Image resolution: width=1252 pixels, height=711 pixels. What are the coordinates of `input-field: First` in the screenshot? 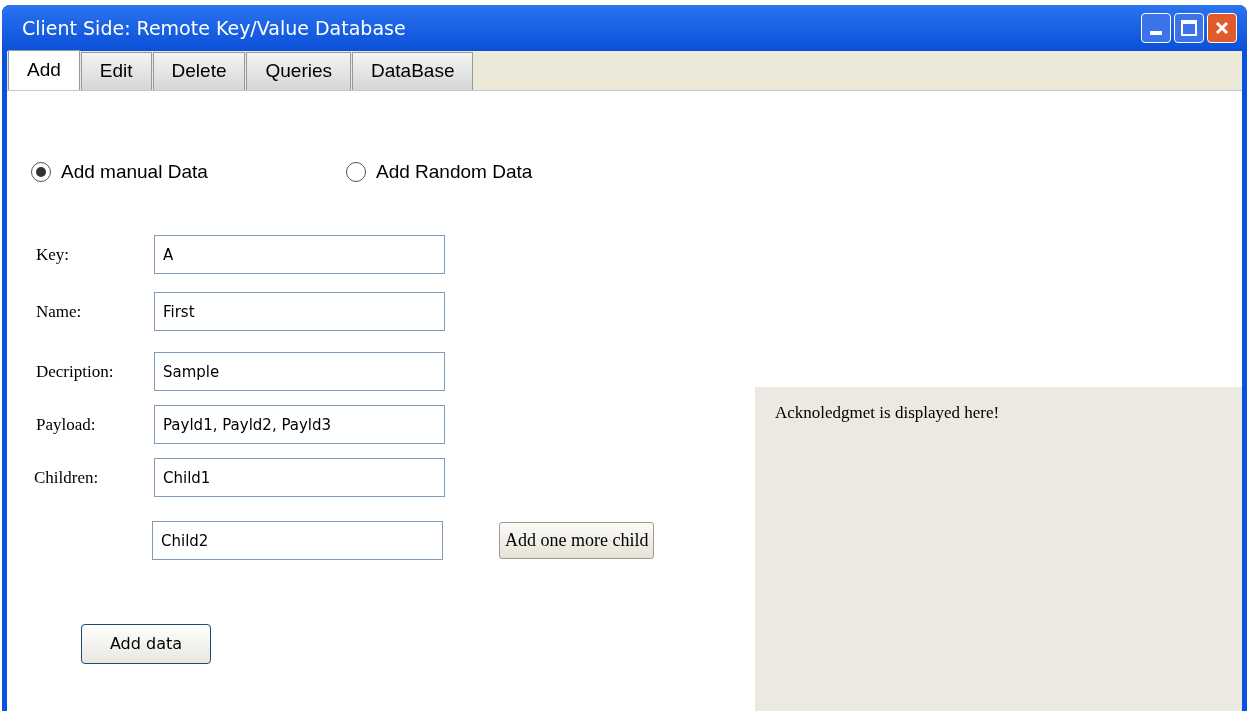 It's located at (299, 311).